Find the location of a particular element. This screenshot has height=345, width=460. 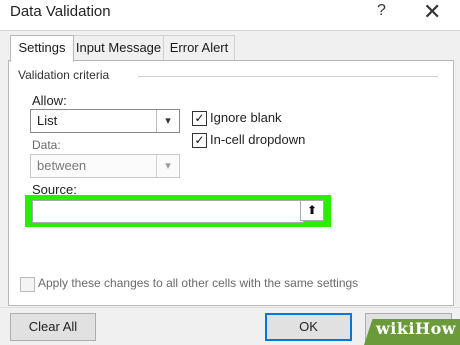

allow-dropdown: List ▾ is located at coordinates (105, 121).